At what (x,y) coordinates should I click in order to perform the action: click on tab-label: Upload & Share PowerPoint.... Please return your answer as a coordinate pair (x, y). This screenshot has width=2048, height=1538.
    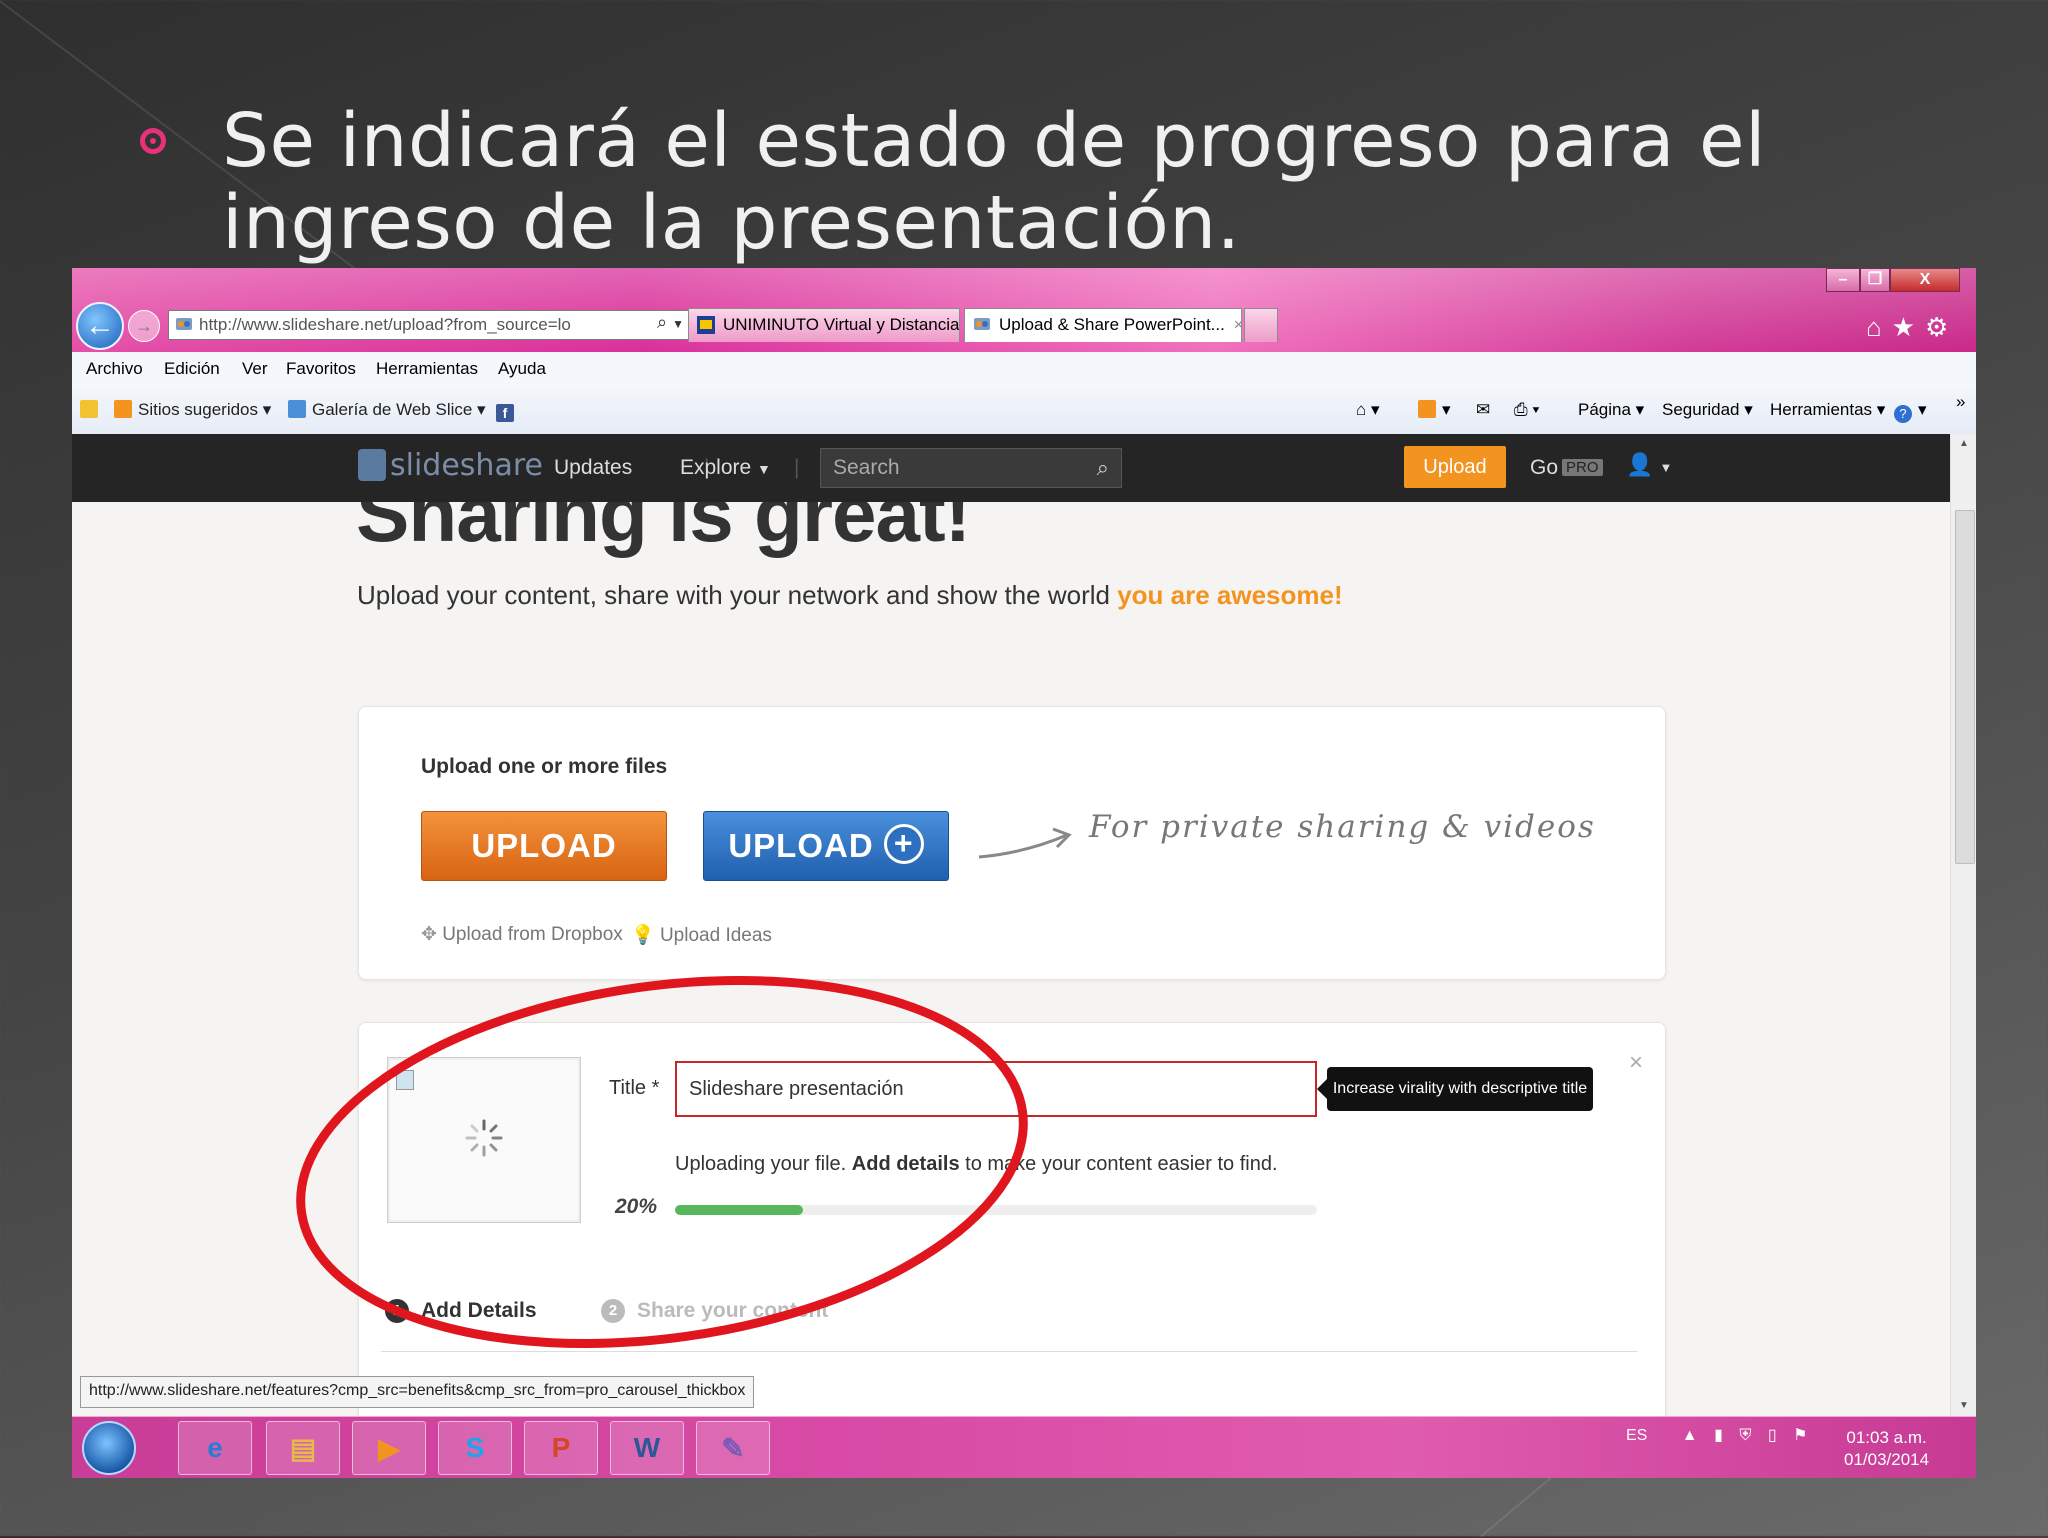
    Looking at the image, I should click on (1112, 324).